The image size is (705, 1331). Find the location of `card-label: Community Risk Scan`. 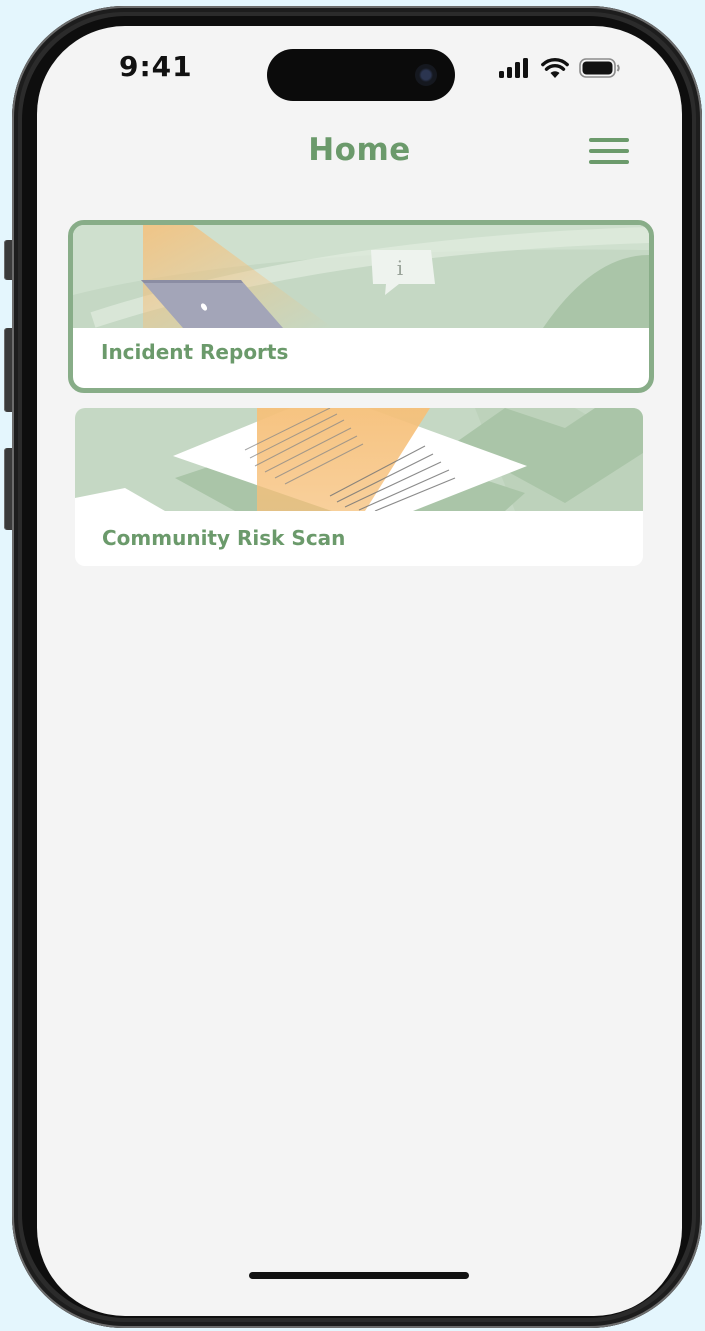

card-label: Community Risk Scan is located at coordinates (224, 538).